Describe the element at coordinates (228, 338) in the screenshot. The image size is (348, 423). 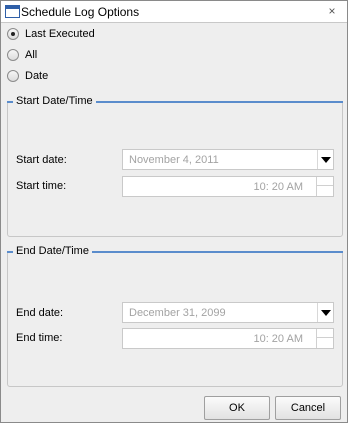
I see `end-time-spinner: 10: 20 AM` at that location.